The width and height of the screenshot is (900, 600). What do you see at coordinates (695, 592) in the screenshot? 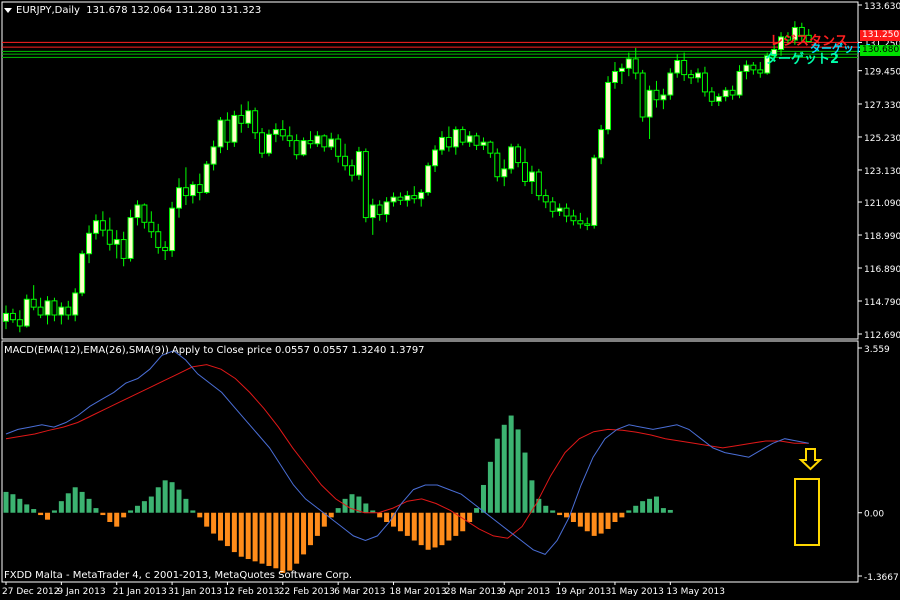
I see `date-axis-label: 13 May 2013` at bounding box center [695, 592].